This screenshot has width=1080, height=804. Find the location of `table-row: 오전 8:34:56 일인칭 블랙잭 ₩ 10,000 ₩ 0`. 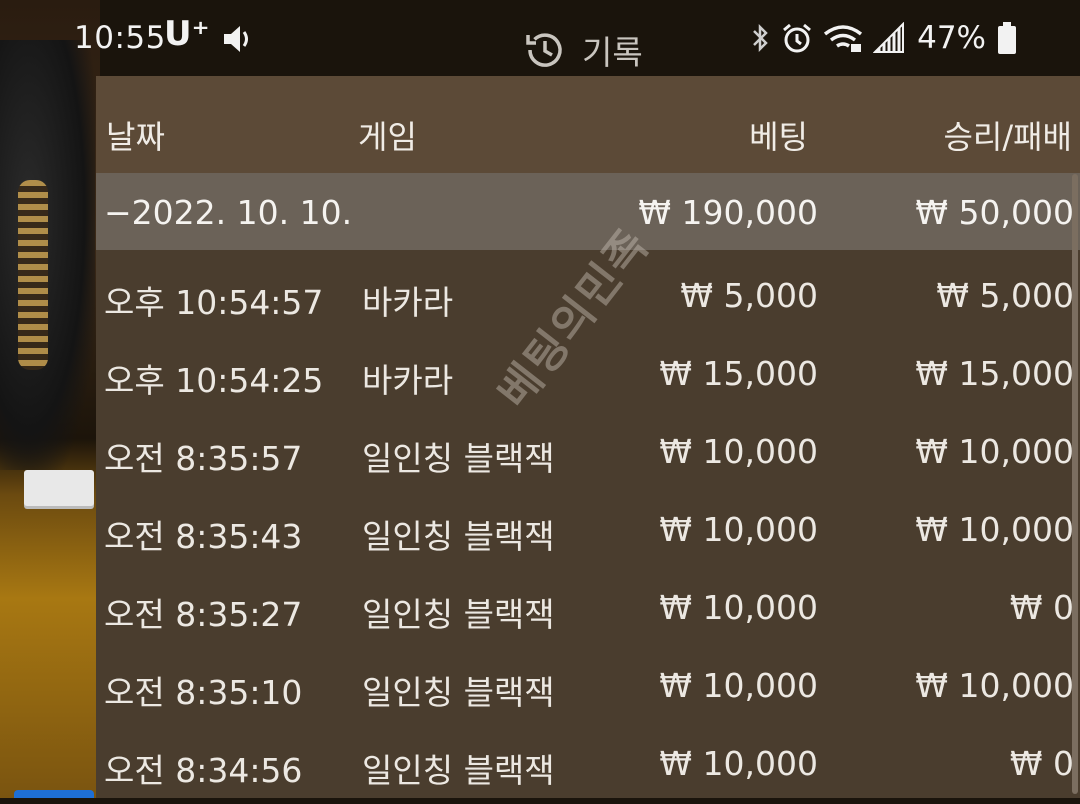

table-row: 오전 8:34:56 일인칭 블랙잭 ₩ 10,000 ₩ 0 is located at coordinates (588, 765).